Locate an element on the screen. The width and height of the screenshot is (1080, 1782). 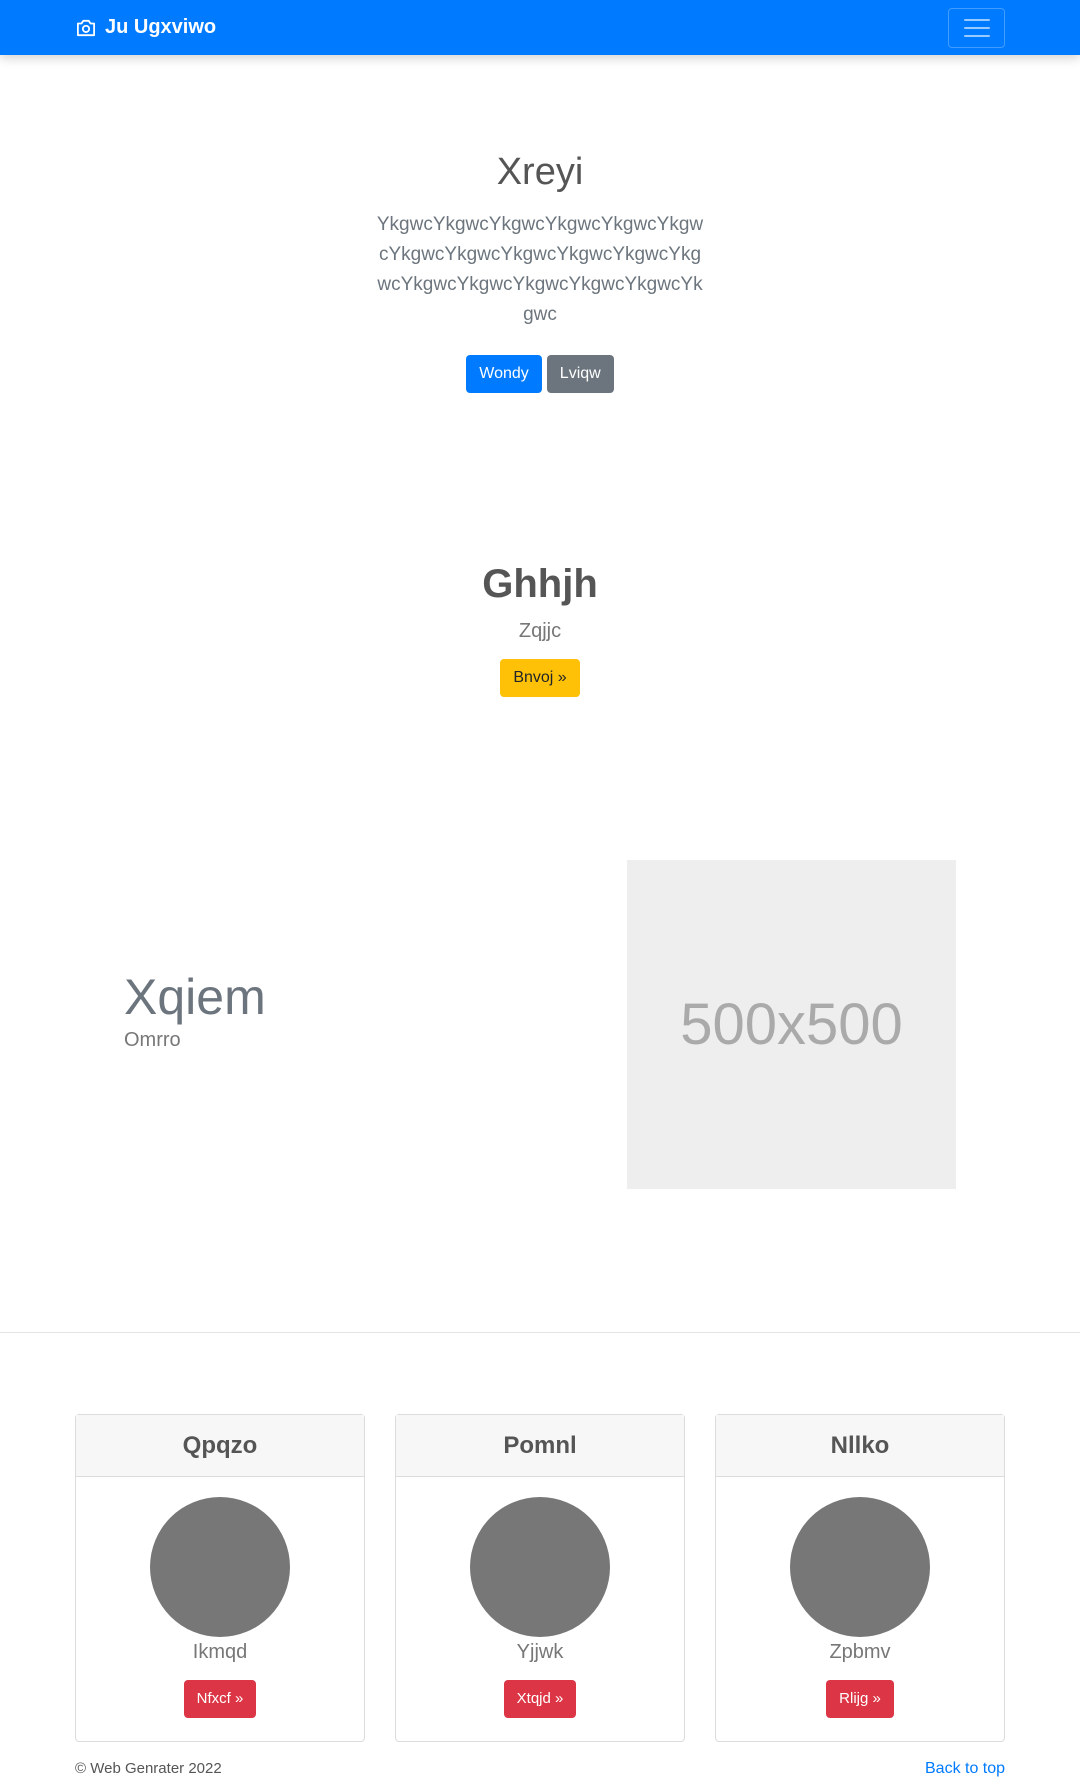
hero-buttons: Wondy Lviqw is located at coordinates (540, 373).